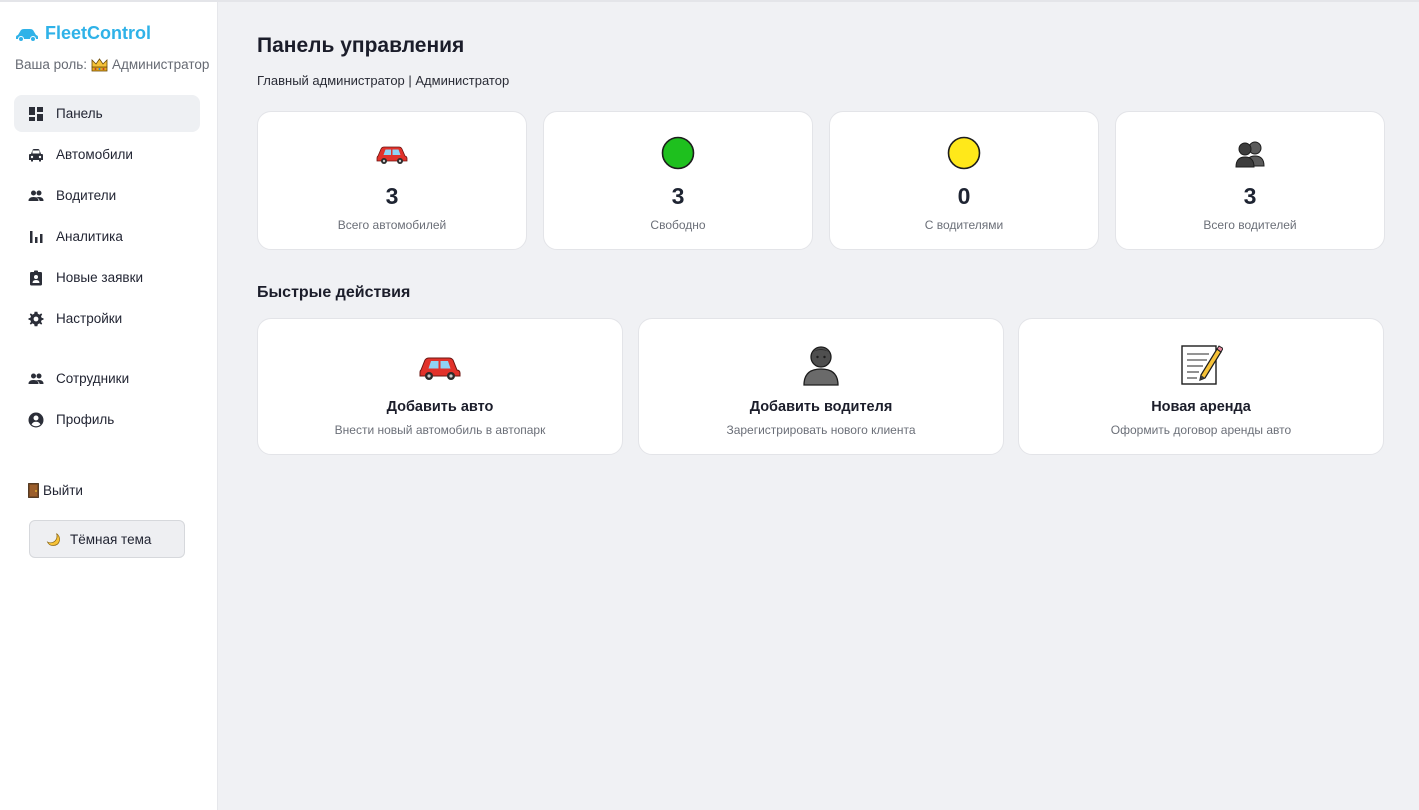  I want to click on action-description: Зарегистрировать нового клиента, so click(821, 430).